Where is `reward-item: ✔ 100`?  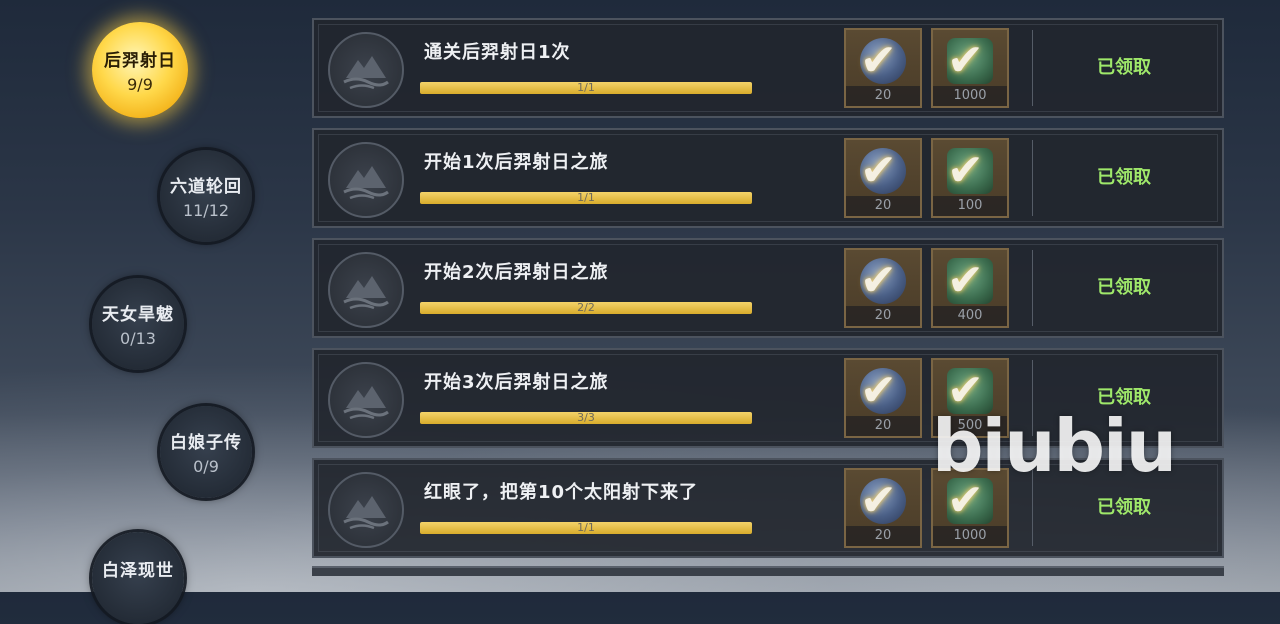 reward-item: ✔ 100 is located at coordinates (970, 178).